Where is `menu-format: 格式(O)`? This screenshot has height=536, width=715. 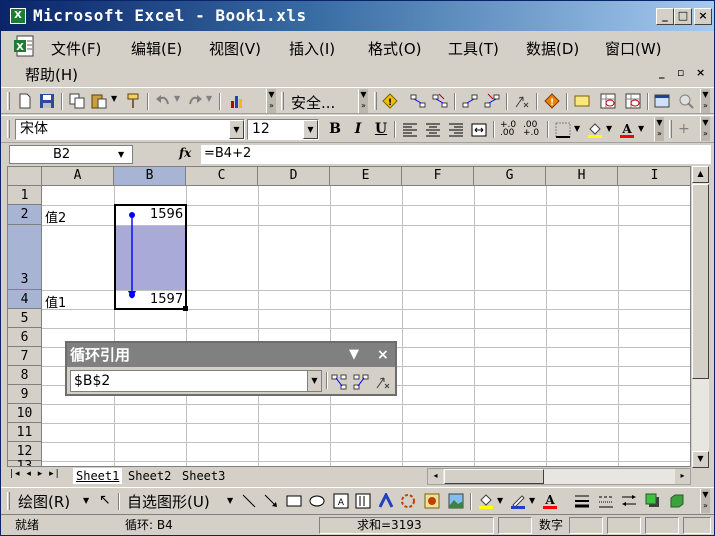 menu-format: 格式(O) is located at coordinates (395, 48).